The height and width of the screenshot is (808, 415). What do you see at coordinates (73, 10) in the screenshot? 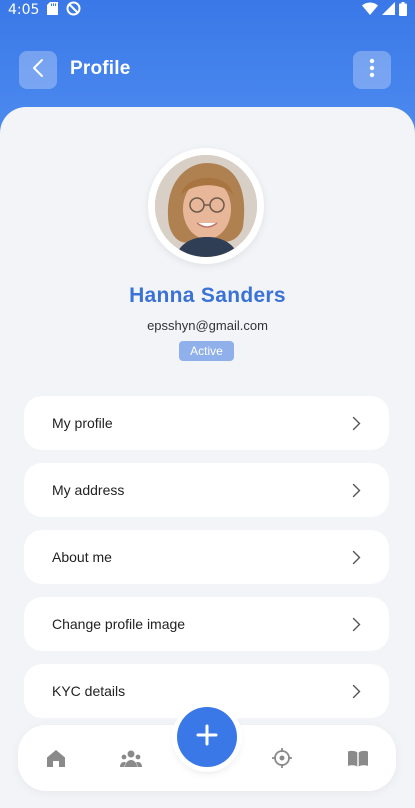
I see `data-saver-icon` at bounding box center [73, 10].